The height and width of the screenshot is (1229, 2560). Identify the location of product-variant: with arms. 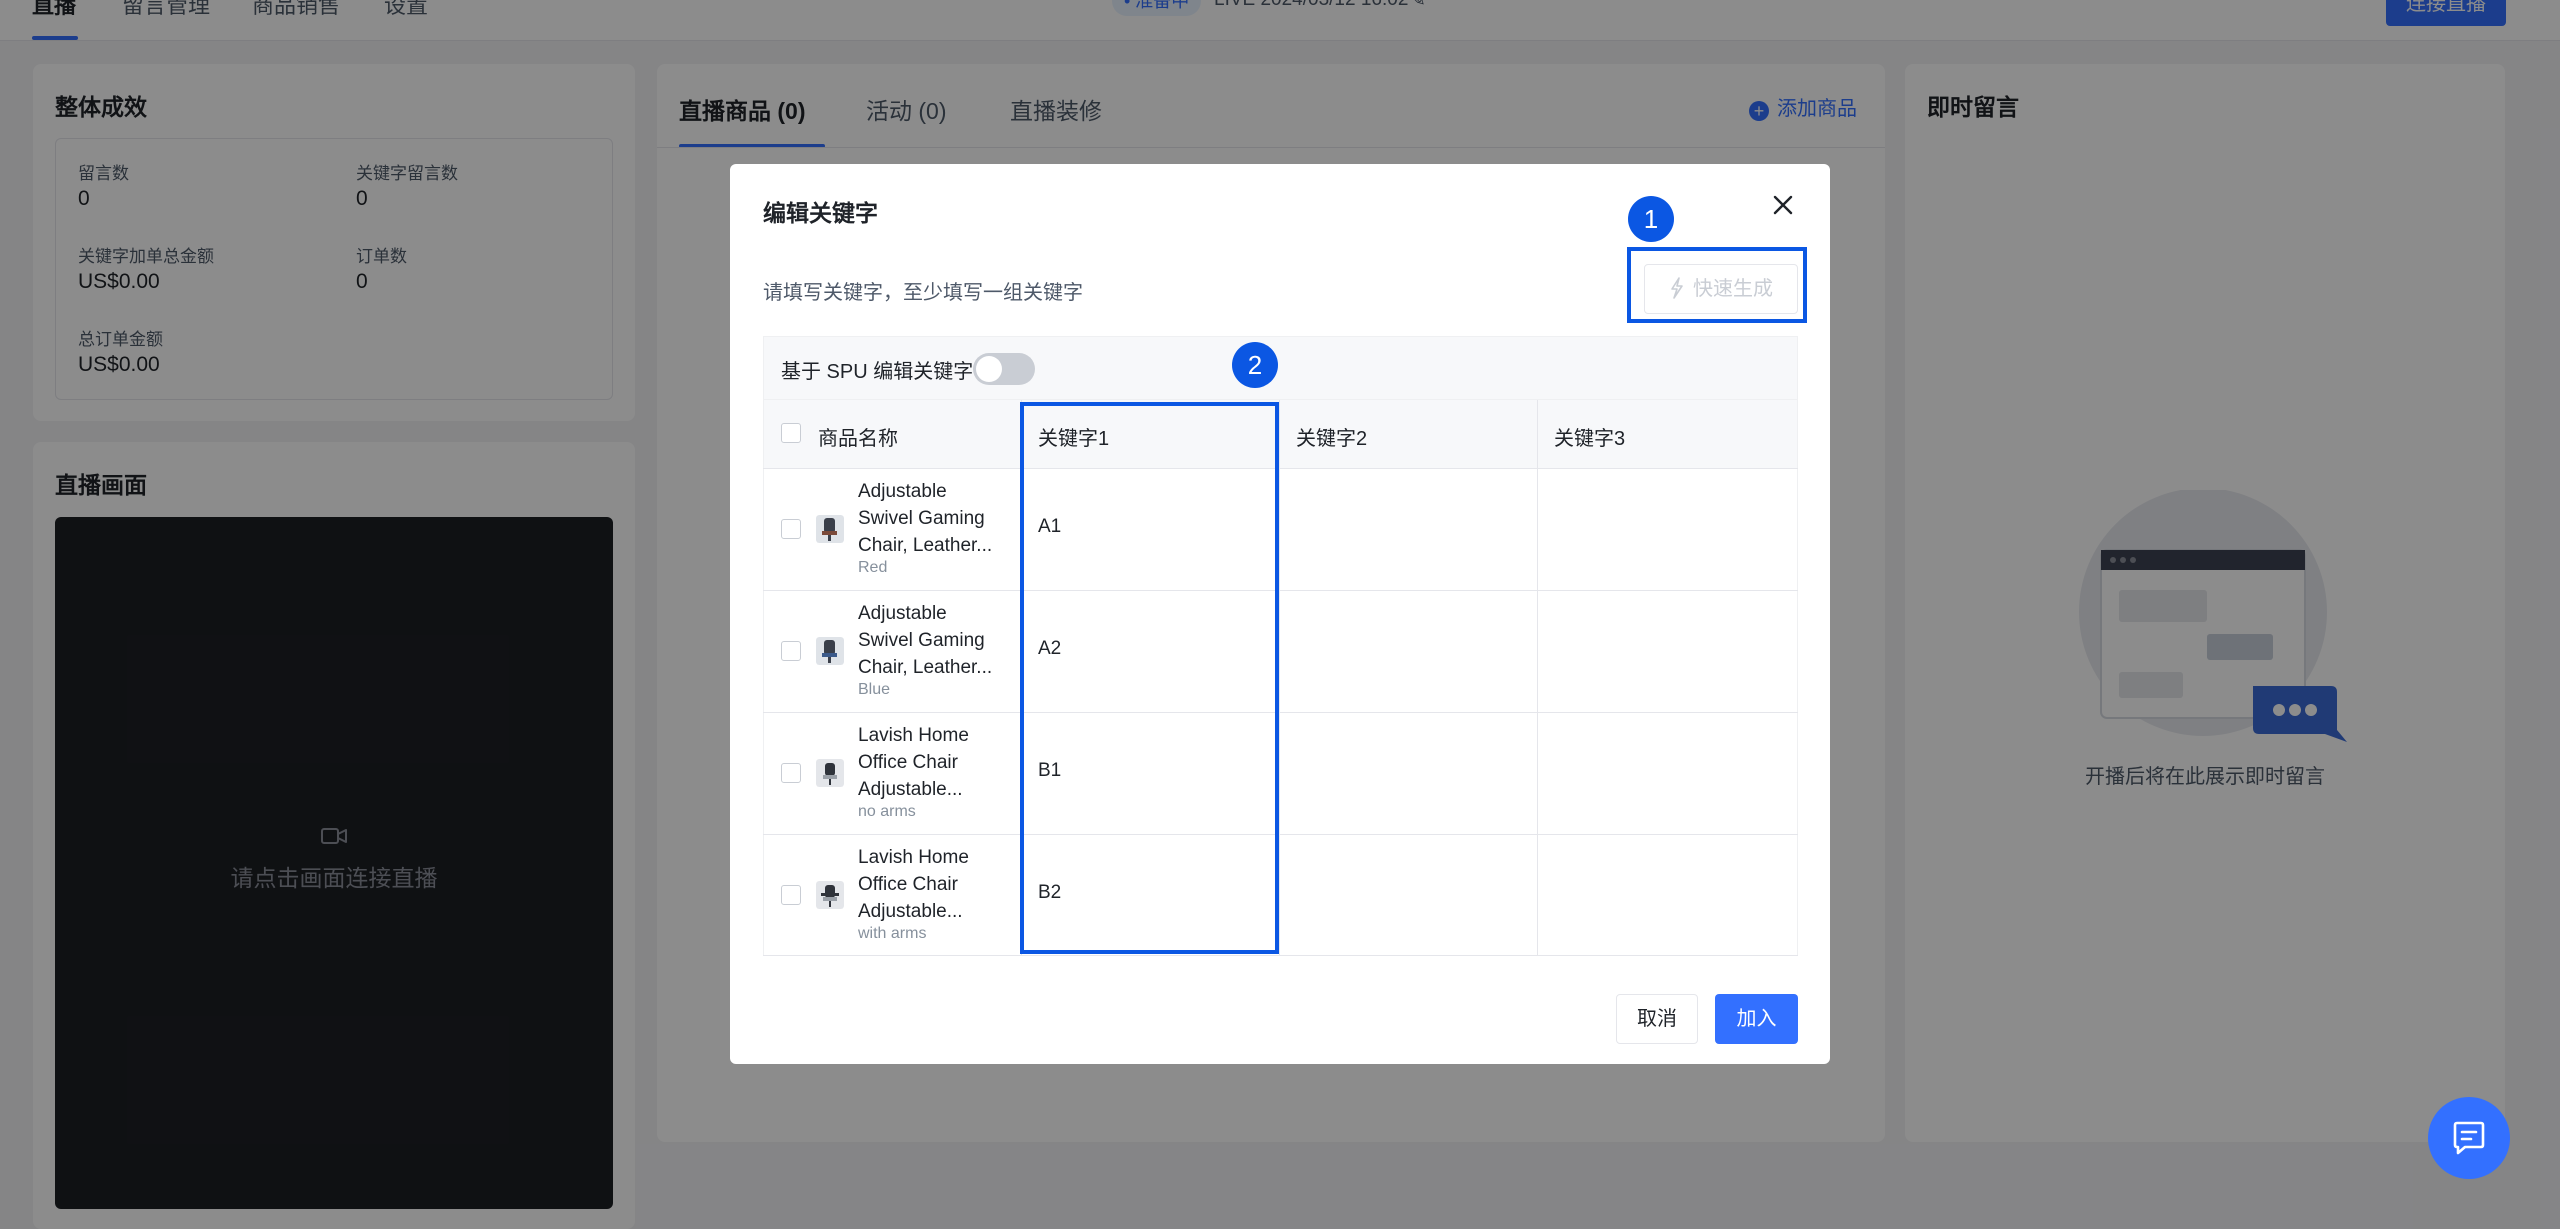
(892, 933).